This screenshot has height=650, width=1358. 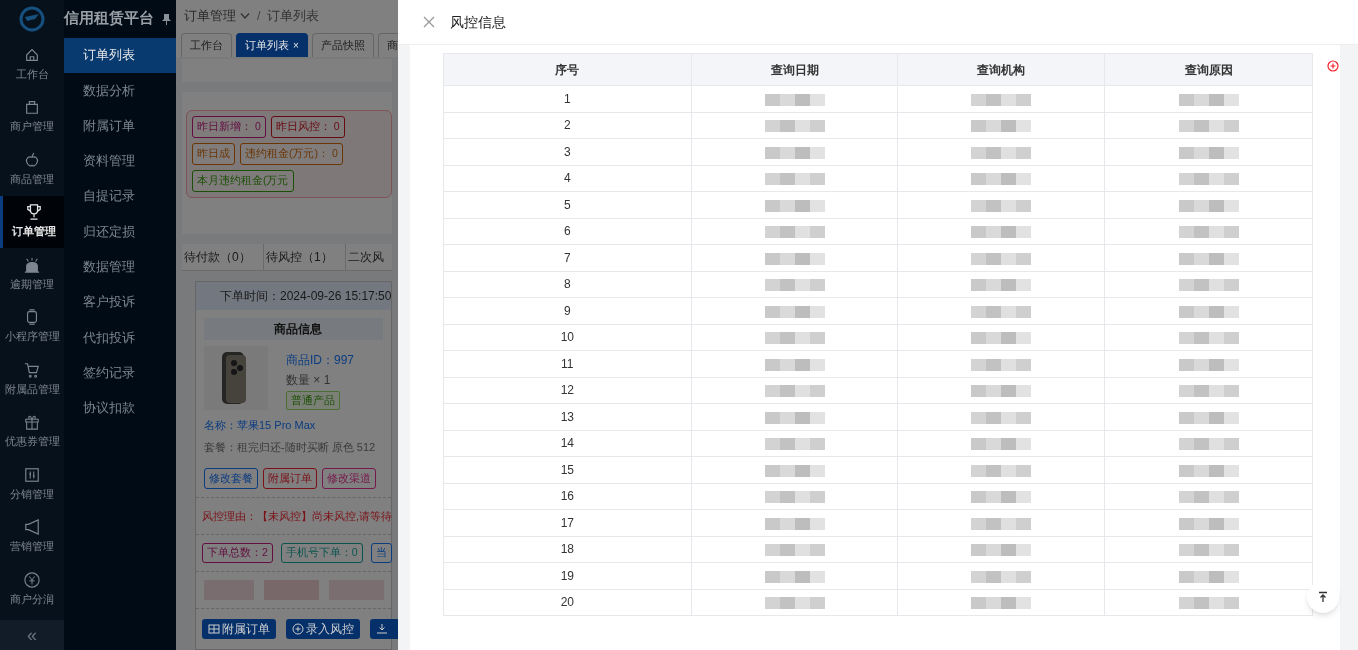 What do you see at coordinates (120, 126) in the screenshot?
I see `submenu-item: 附属订单` at bounding box center [120, 126].